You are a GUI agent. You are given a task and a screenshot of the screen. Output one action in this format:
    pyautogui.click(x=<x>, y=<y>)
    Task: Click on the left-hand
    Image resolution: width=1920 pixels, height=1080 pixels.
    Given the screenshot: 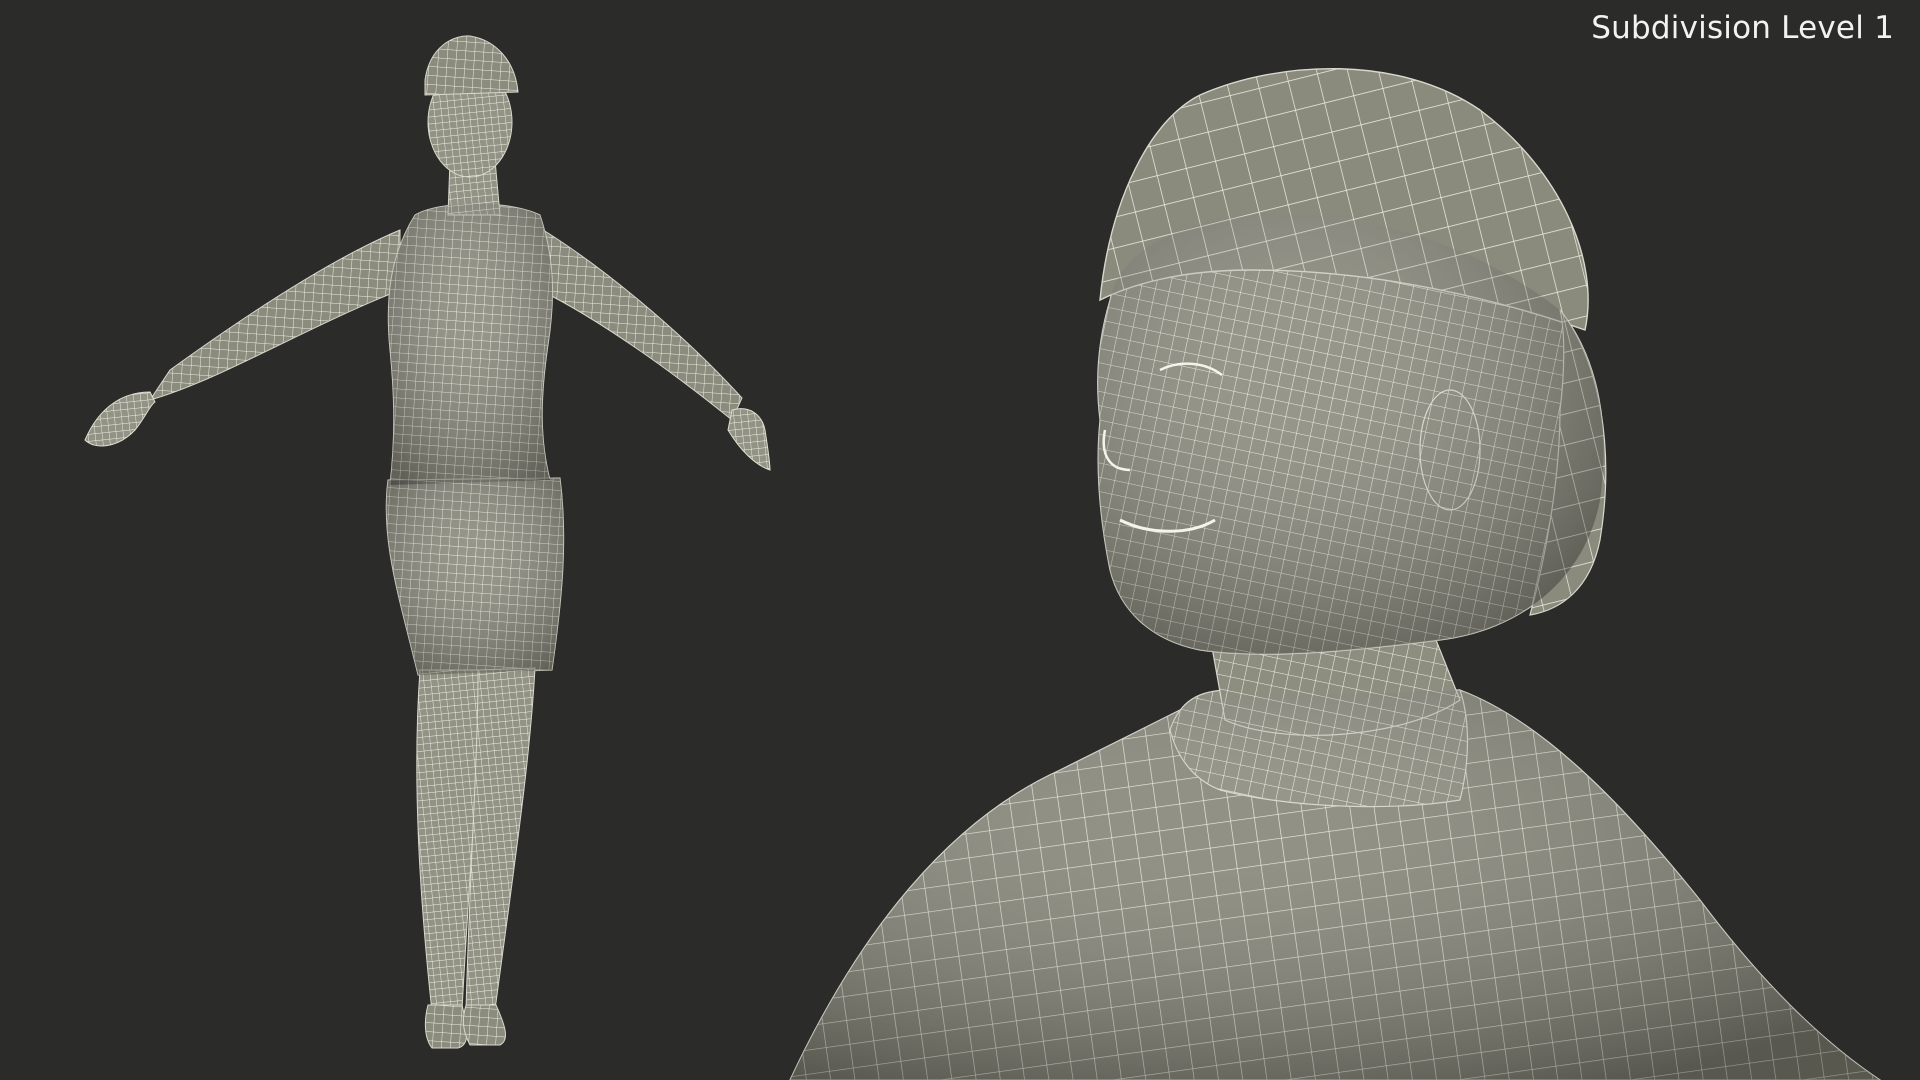 What is the action you would take?
    pyautogui.click(x=120, y=419)
    